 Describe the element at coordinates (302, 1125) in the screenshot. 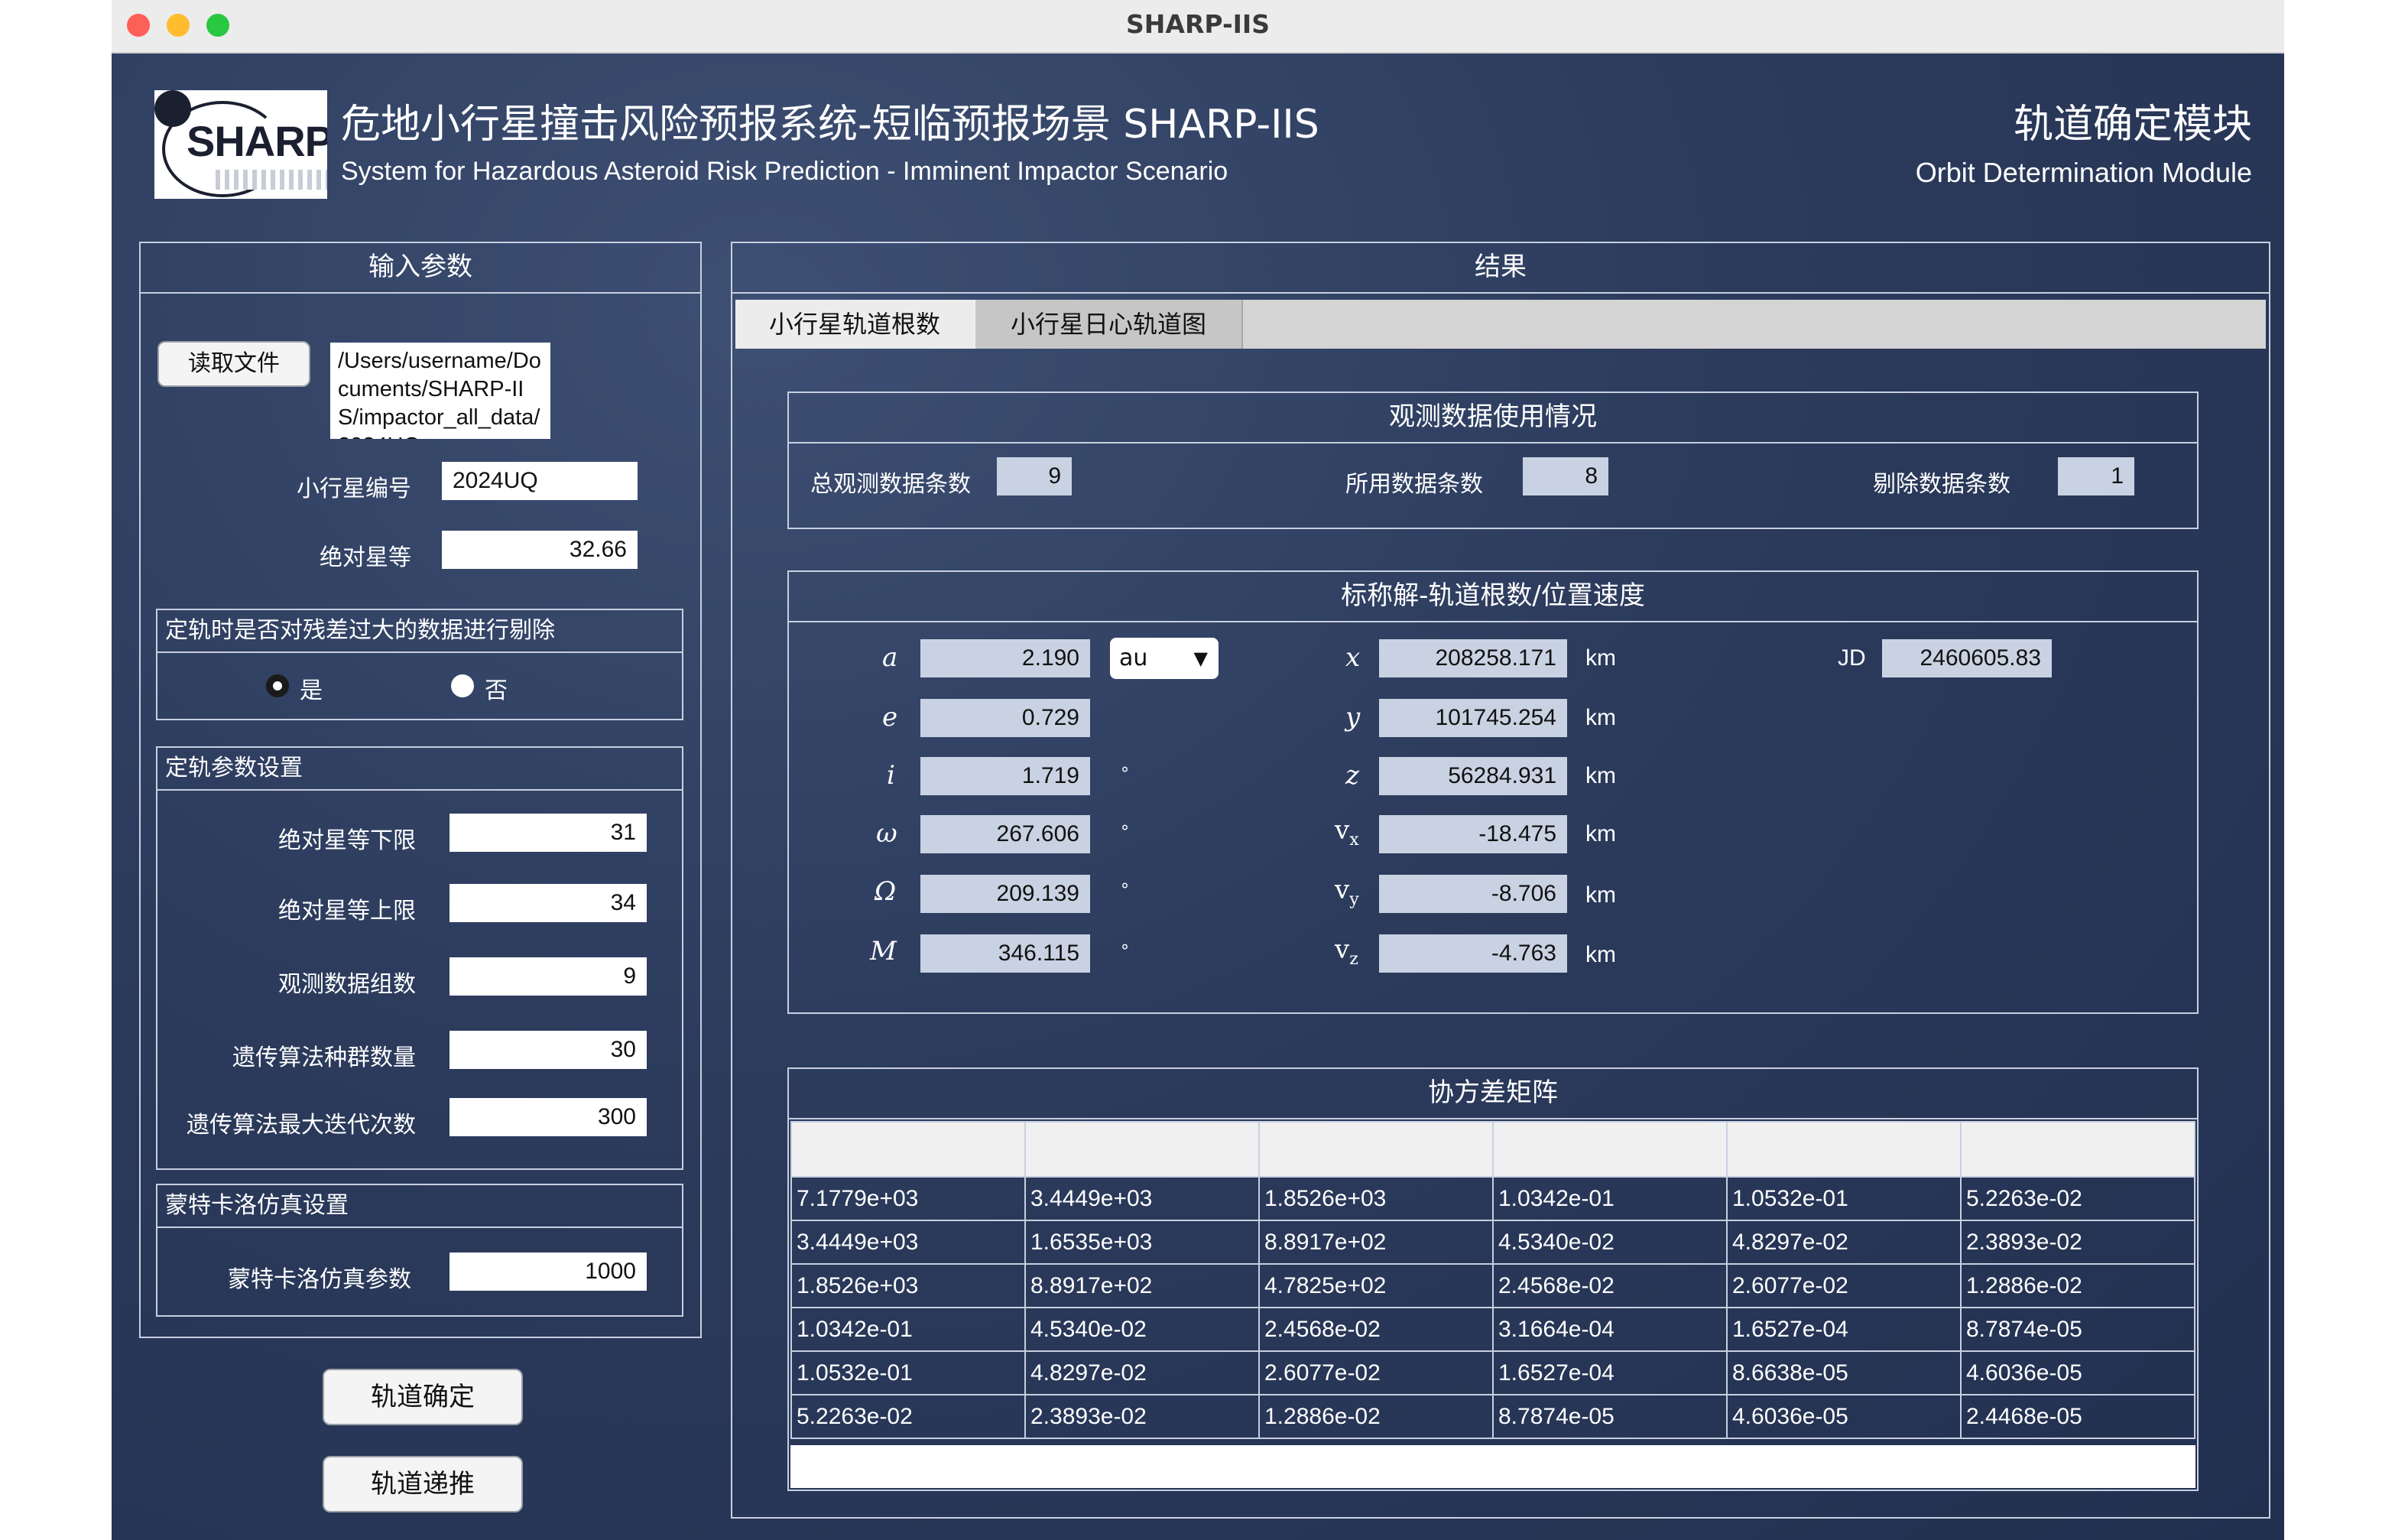

I see `ga-iter-label: 遗传算法最大迭代次数` at that location.